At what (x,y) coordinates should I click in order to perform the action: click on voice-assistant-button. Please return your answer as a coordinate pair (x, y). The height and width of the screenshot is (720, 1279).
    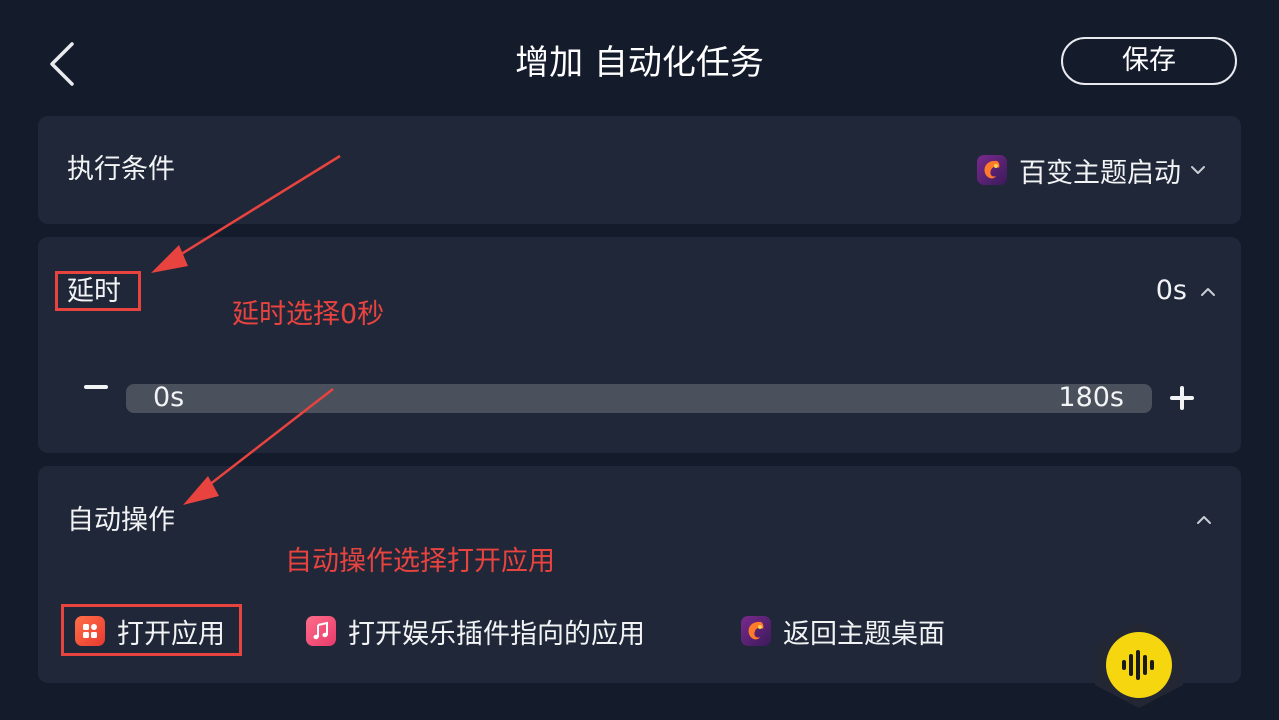
    Looking at the image, I should click on (1139, 665).